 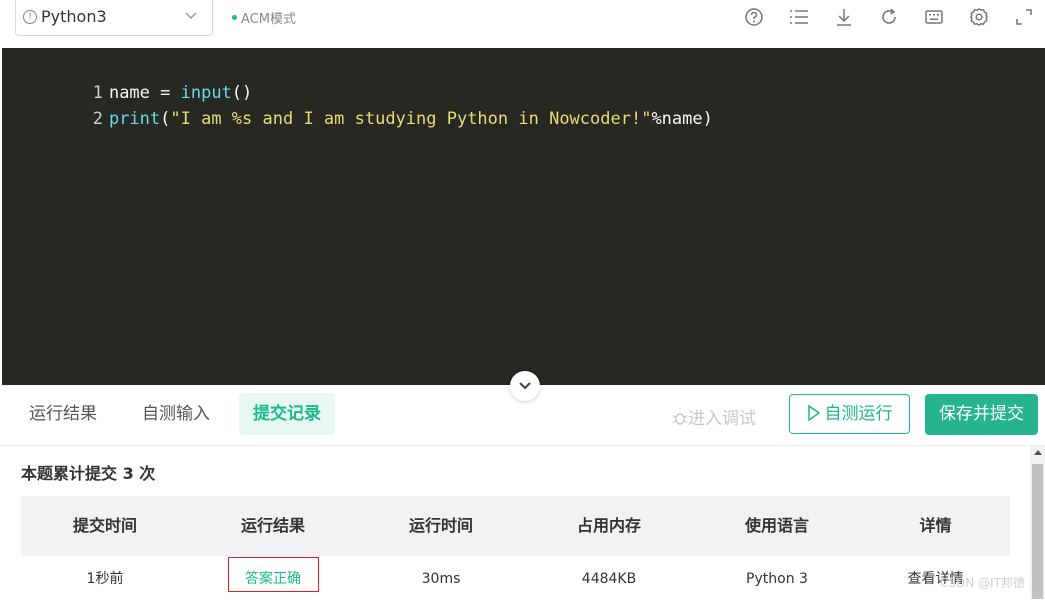 I want to click on download-icon, so click(x=844, y=17).